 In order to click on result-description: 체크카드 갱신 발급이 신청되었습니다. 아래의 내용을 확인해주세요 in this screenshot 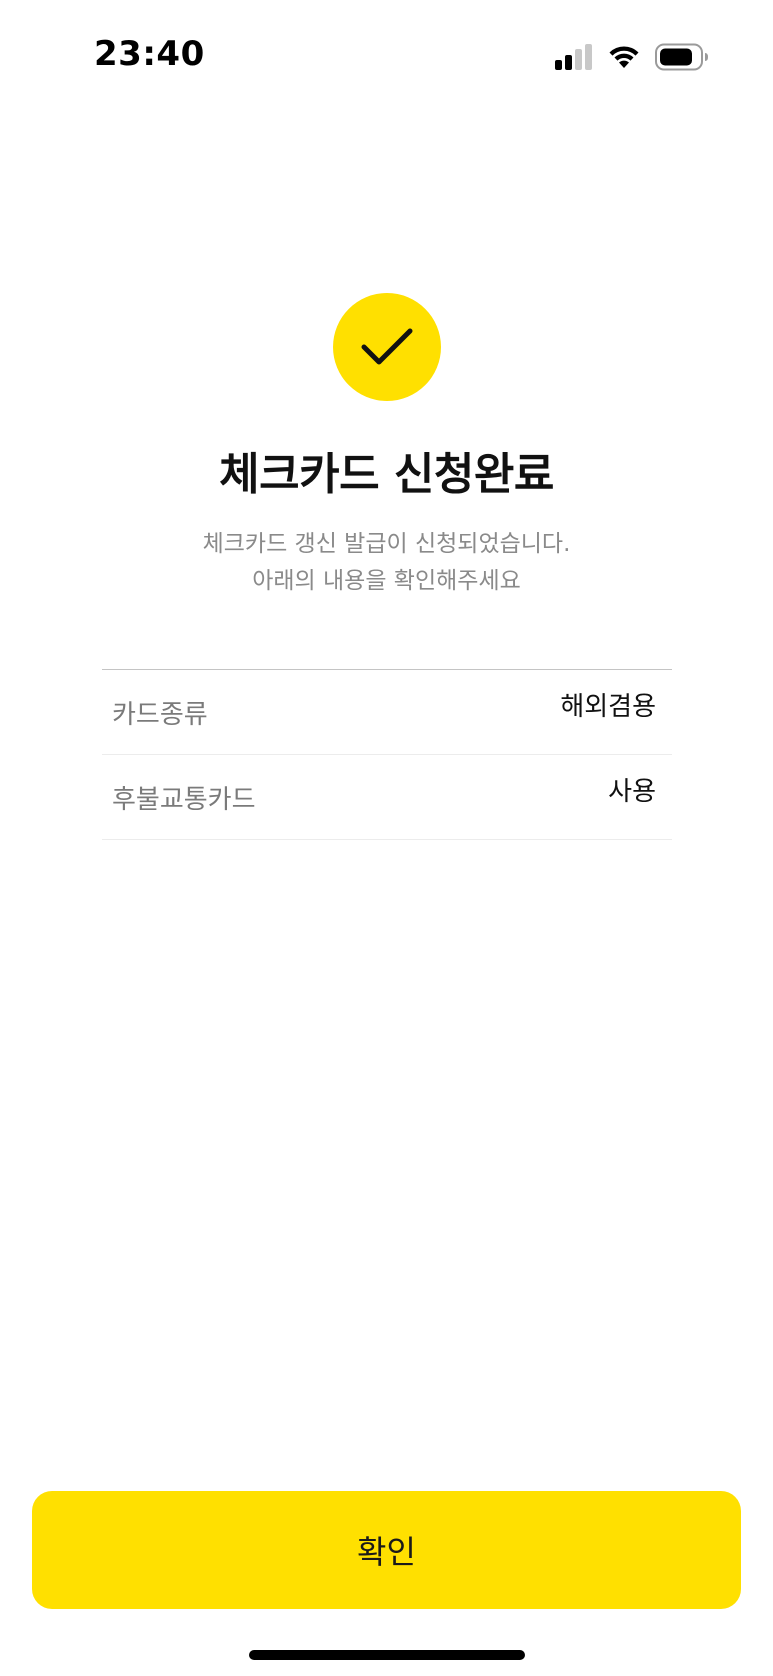, I will do `click(386, 563)`.